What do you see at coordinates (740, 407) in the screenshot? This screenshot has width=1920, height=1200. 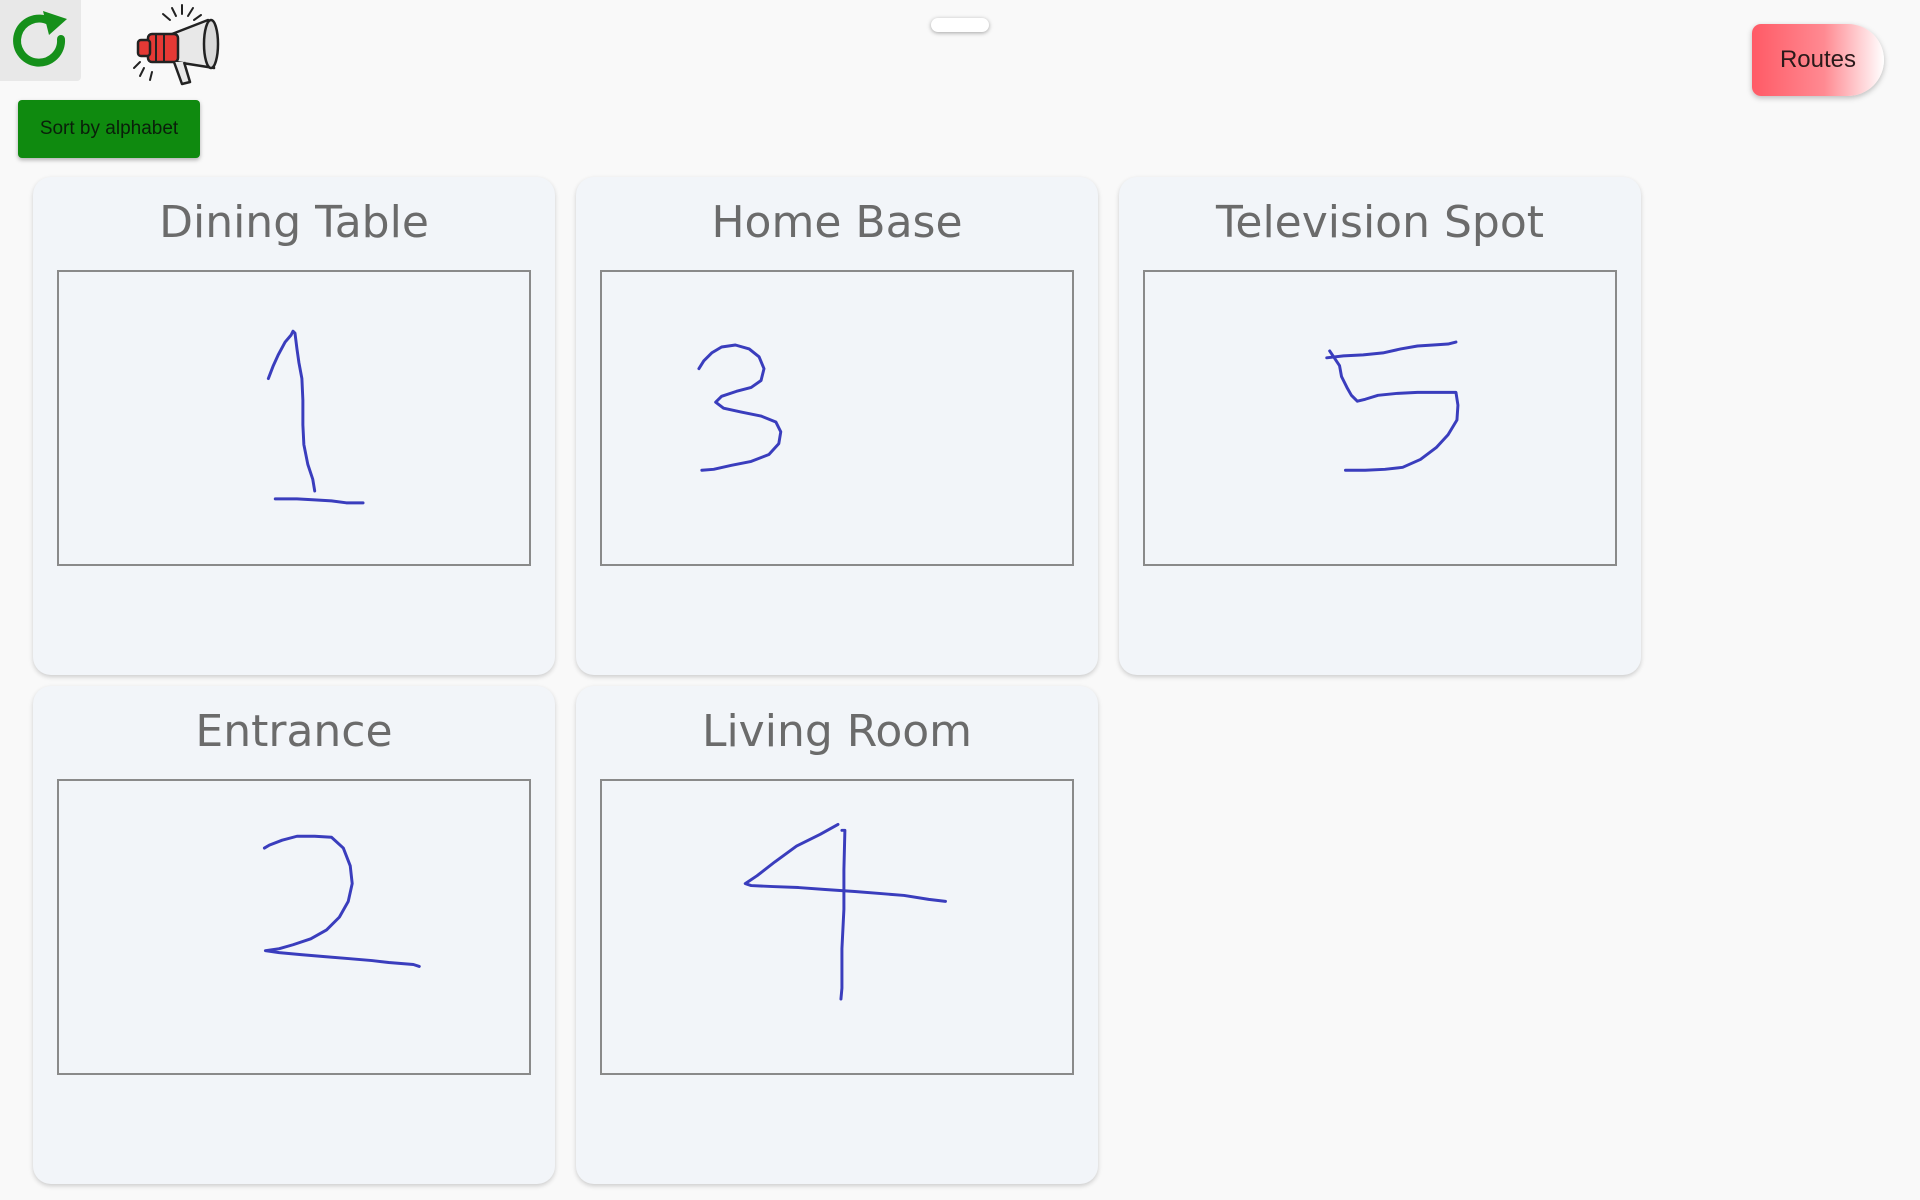 I see `handwritten-digit-three-icon` at bounding box center [740, 407].